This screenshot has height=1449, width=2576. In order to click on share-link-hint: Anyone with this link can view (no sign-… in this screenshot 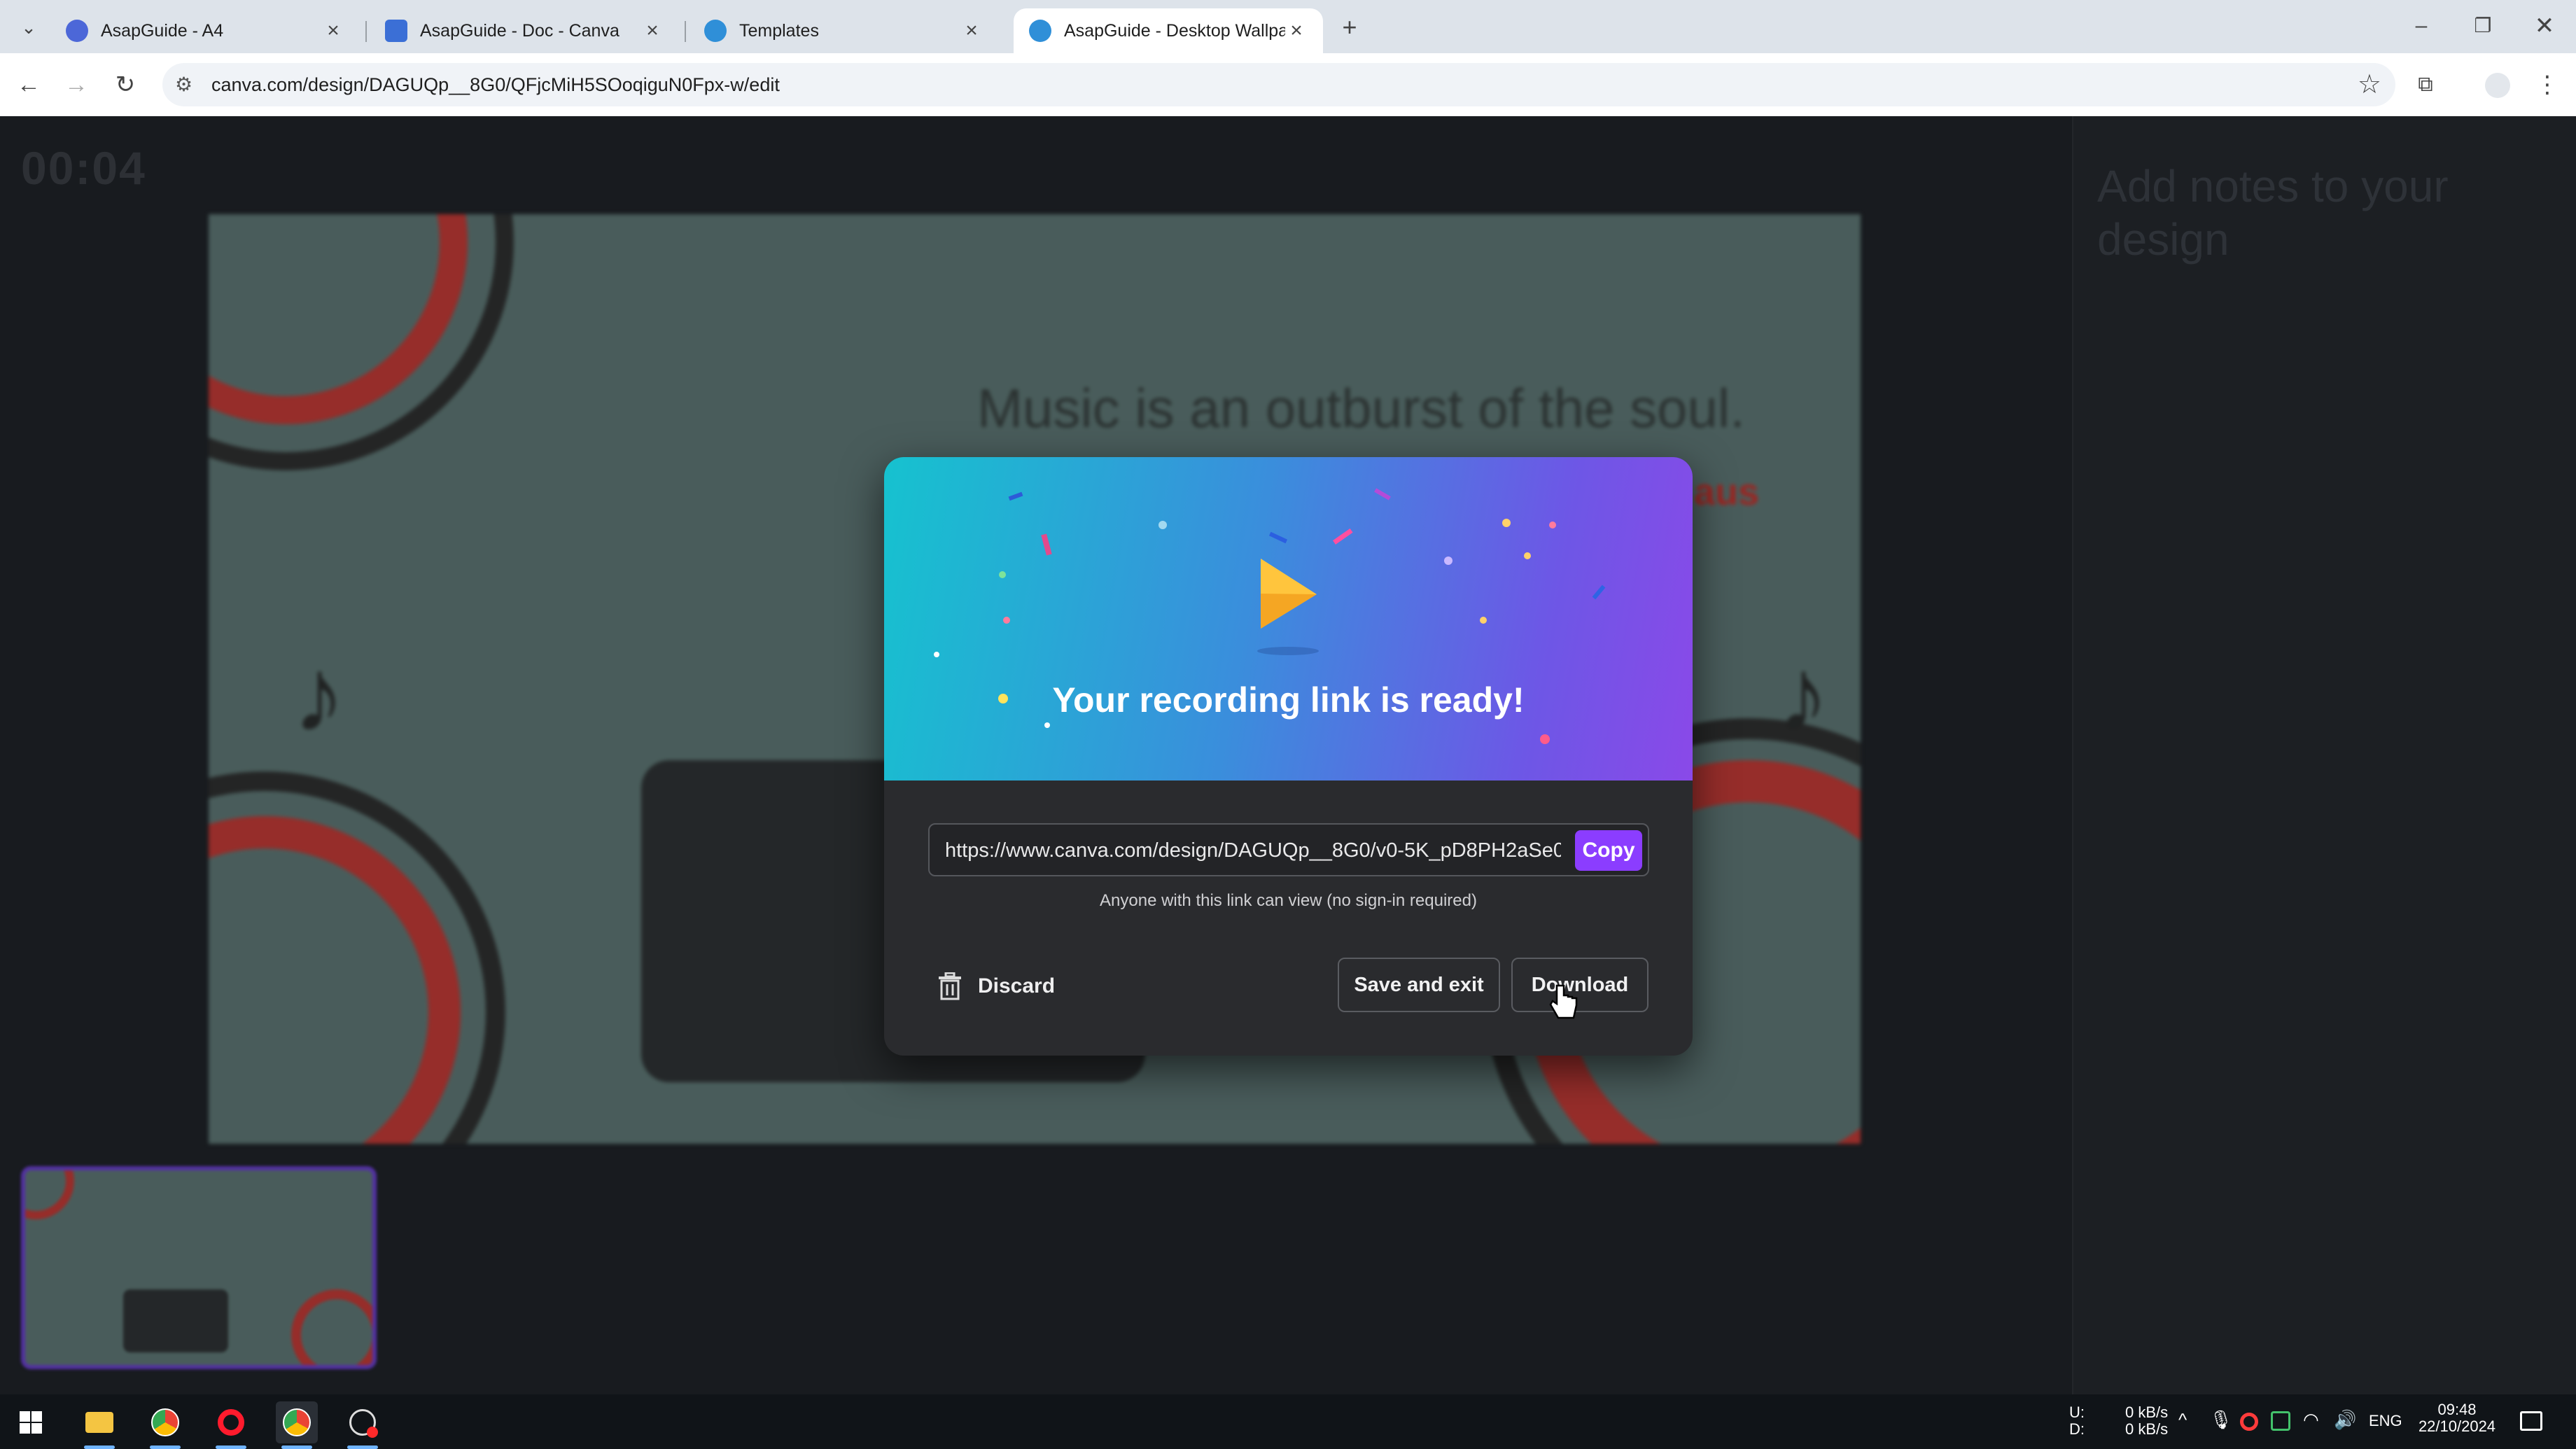, I will do `click(1288, 900)`.